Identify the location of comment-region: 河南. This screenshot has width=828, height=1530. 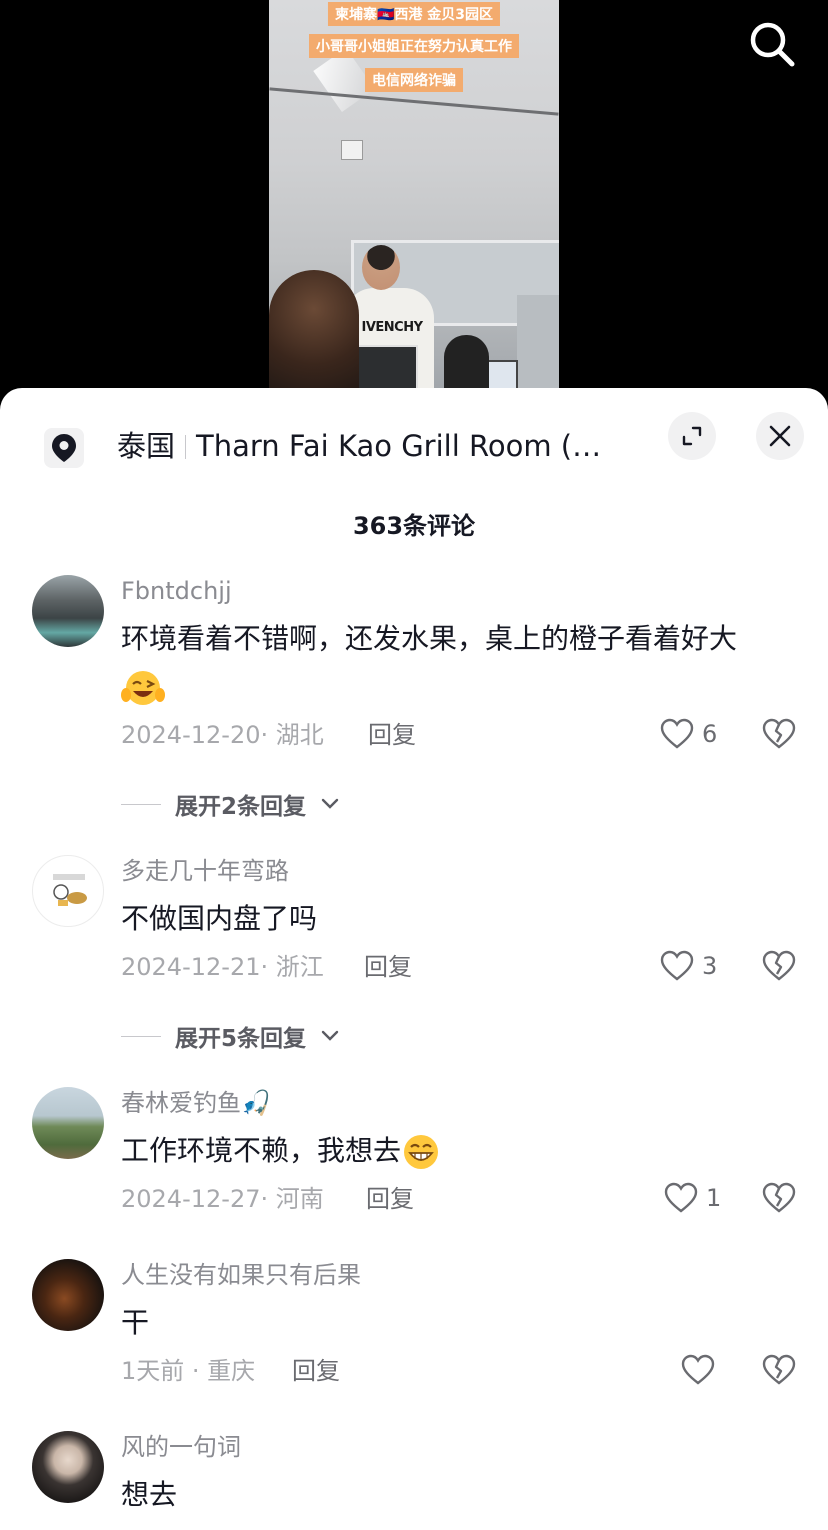
(299, 1199).